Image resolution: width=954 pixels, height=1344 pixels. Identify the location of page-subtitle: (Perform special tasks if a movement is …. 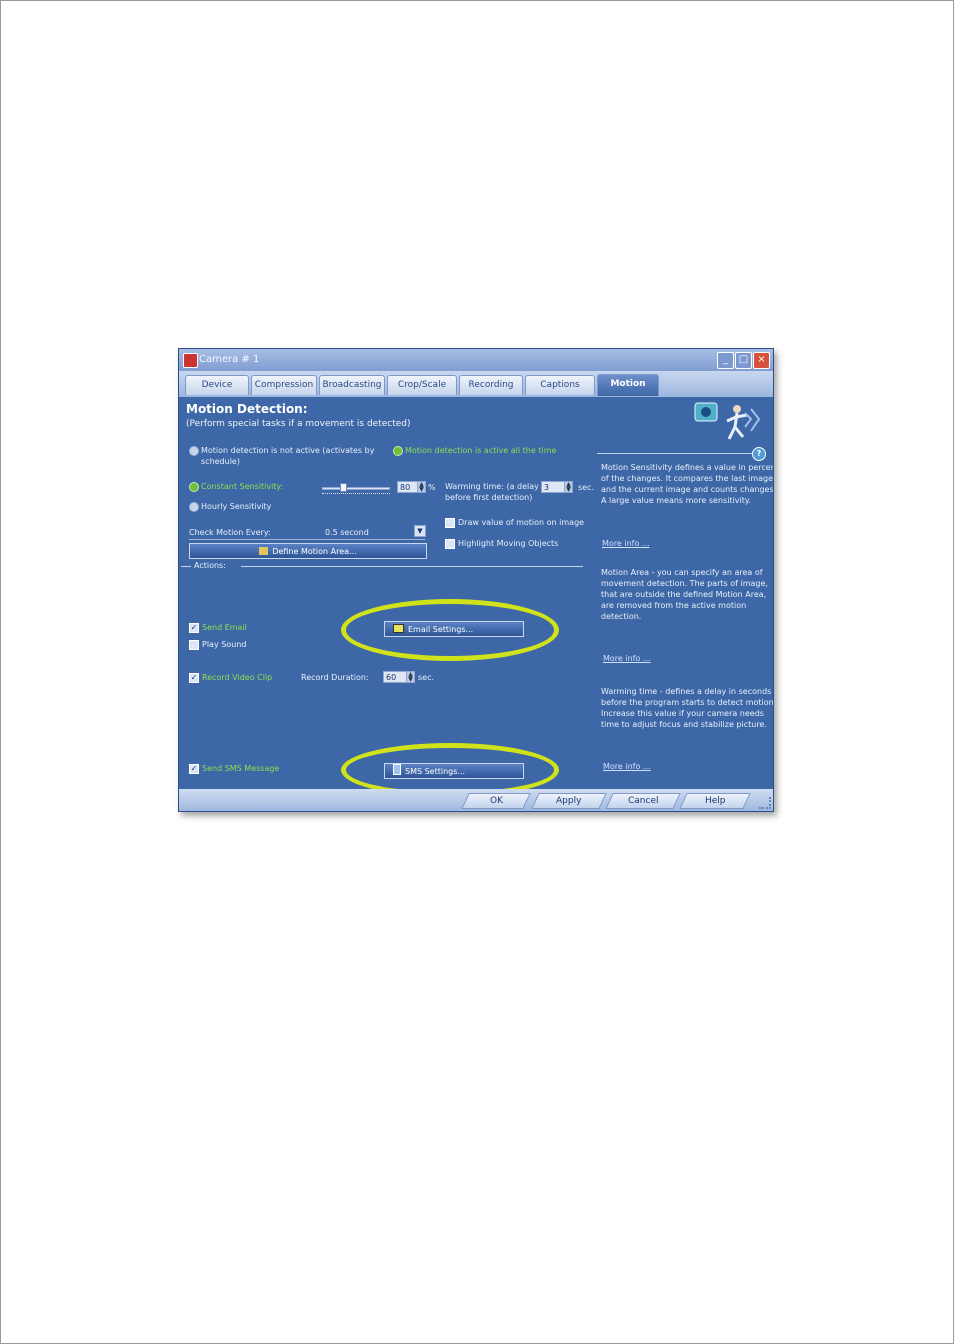
(298, 424).